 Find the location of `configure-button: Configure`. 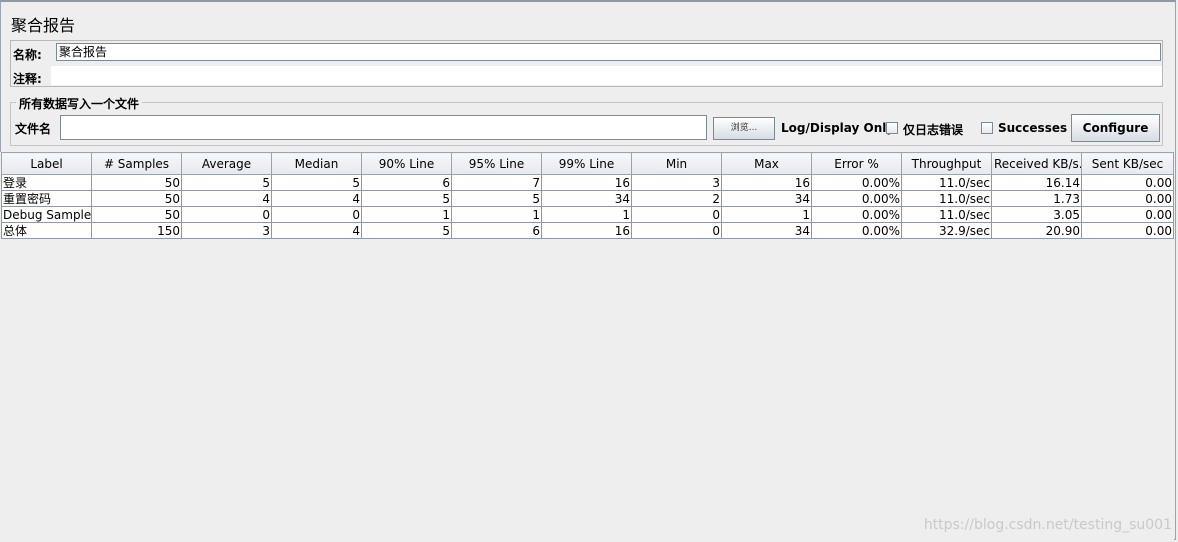

configure-button: Configure is located at coordinates (1115, 128).